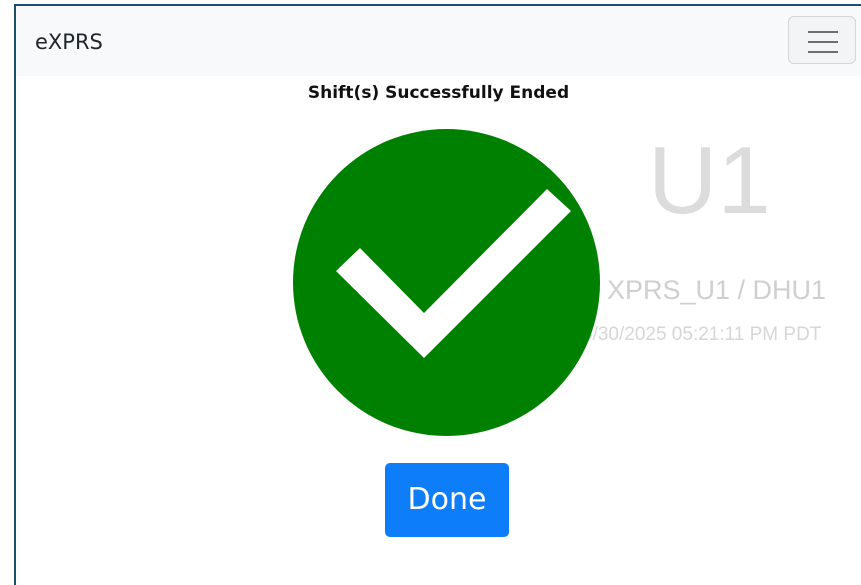  What do you see at coordinates (447, 500) in the screenshot?
I see `done-button: Done` at bounding box center [447, 500].